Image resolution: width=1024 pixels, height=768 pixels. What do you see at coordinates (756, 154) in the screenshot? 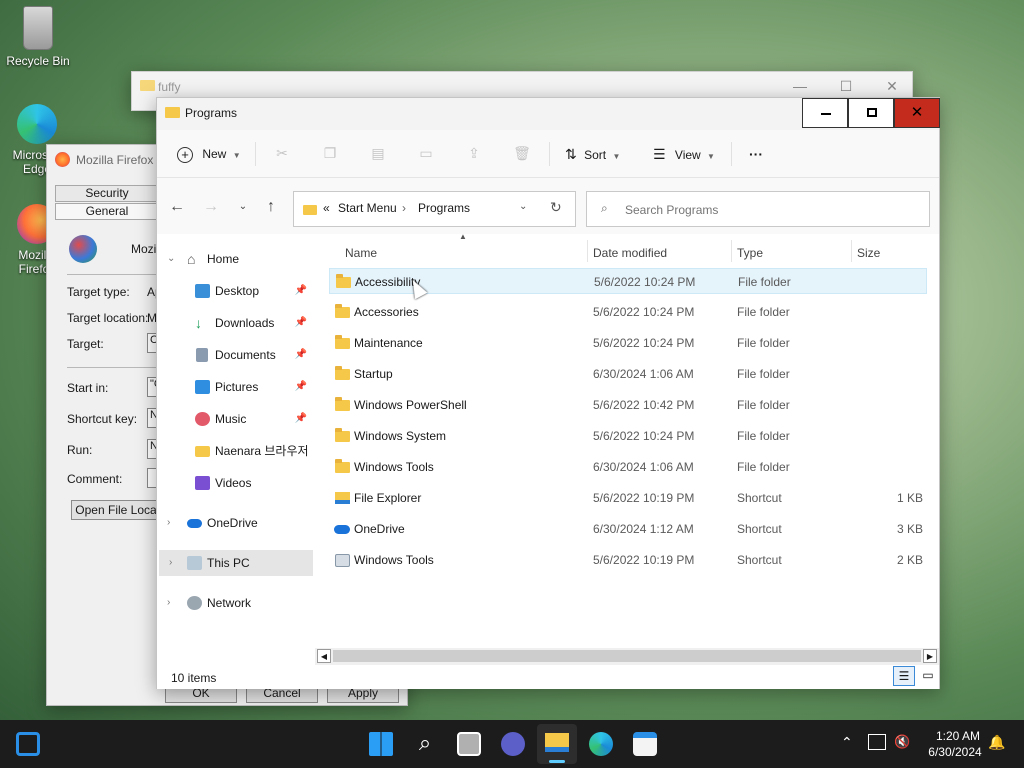
I see `more-options-button: ···` at bounding box center [756, 154].